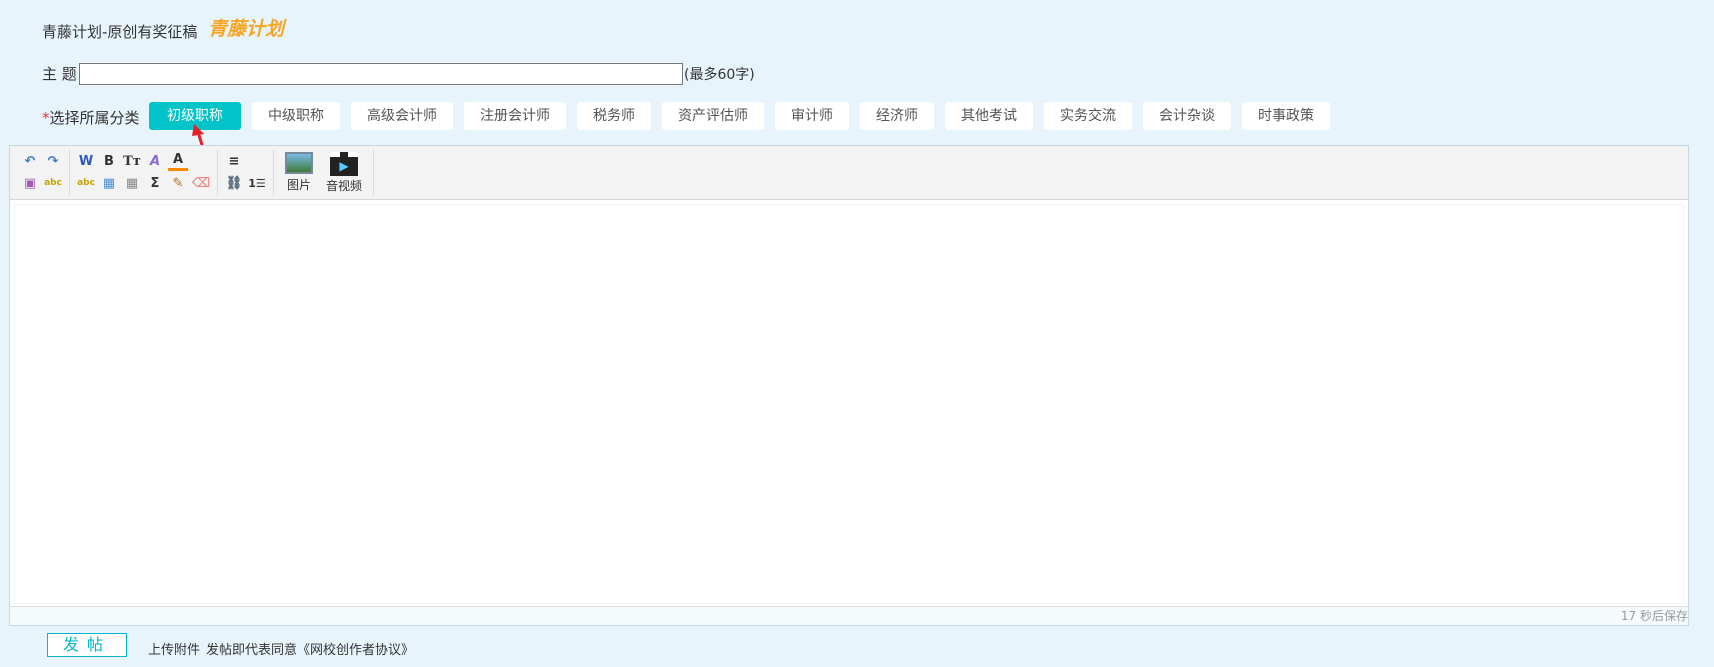 The width and height of the screenshot is (1714, 667). What do you see at coordinates (155, 183) in the screenshot?
I see `formula-icon: Σ` at bounding box center [155, 183].